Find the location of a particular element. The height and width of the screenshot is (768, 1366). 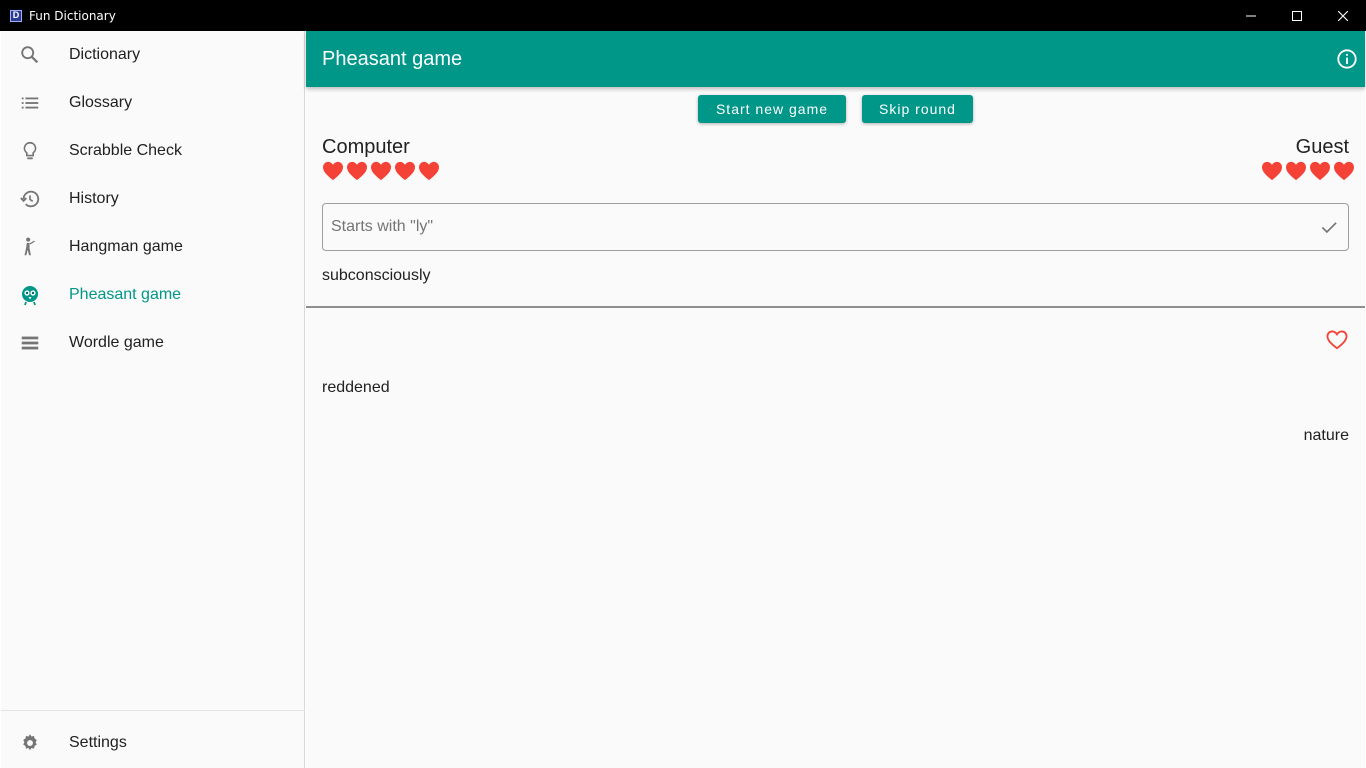

close-button is located at coordinates (1343, 15).